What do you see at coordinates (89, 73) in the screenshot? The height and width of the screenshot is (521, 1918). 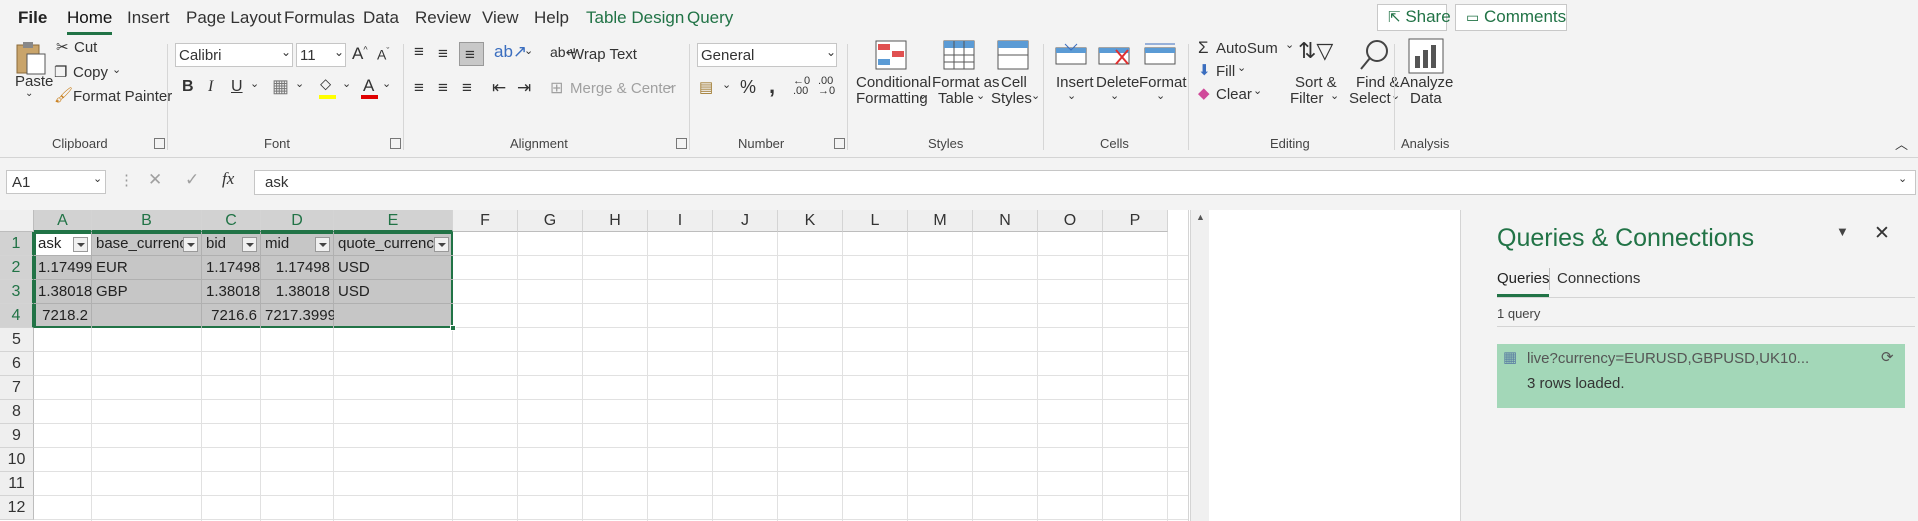 I see `copy-button: ❐ Copy ⌄` at bounding box center [89, 73].